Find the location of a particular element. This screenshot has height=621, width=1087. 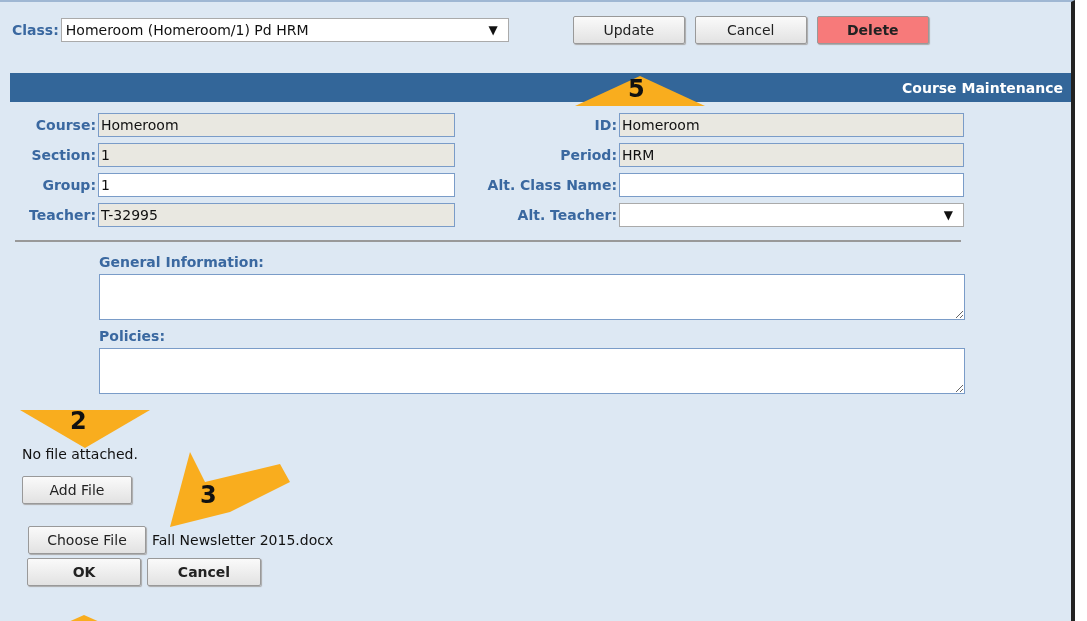

delete-button: Delete is located at coordinates (872, 30).